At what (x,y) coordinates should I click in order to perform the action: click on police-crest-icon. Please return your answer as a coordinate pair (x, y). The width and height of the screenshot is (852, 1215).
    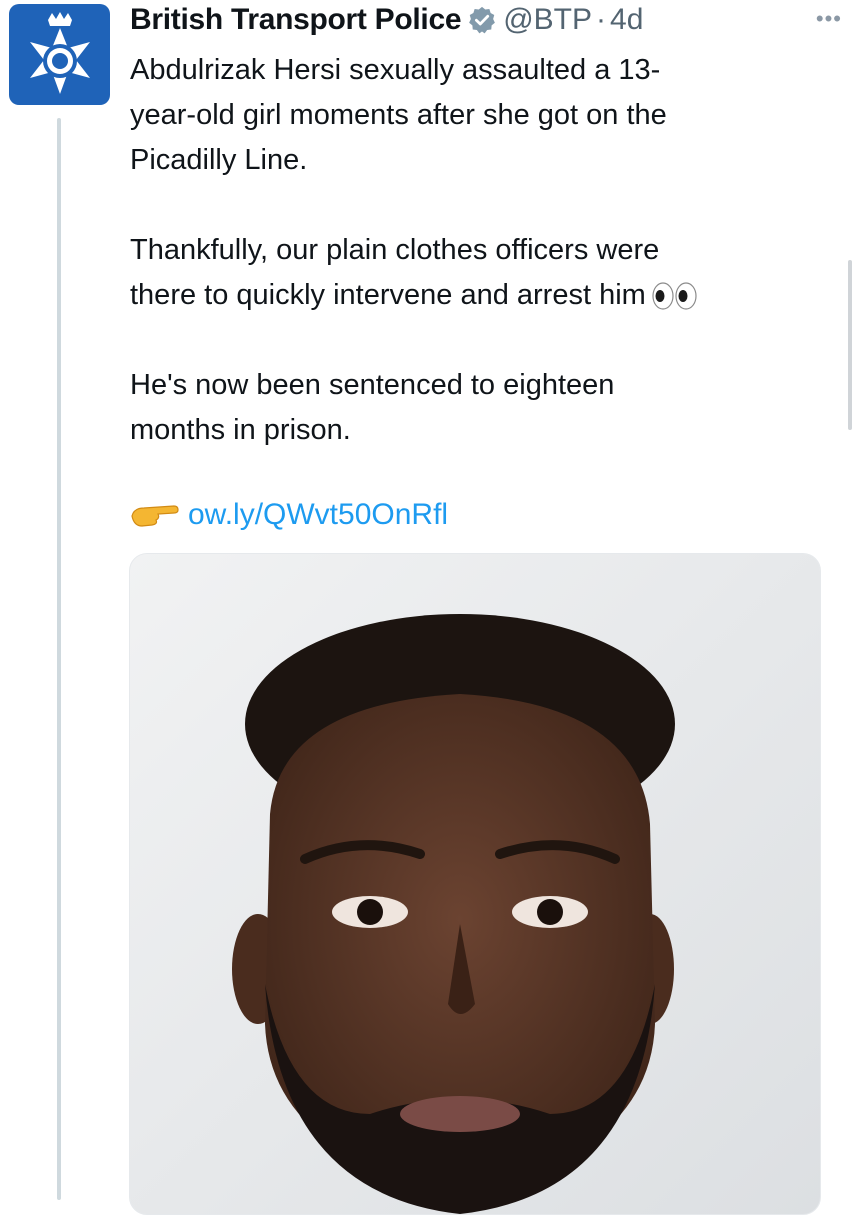
    Looking at the image, I should click on (59, 52).